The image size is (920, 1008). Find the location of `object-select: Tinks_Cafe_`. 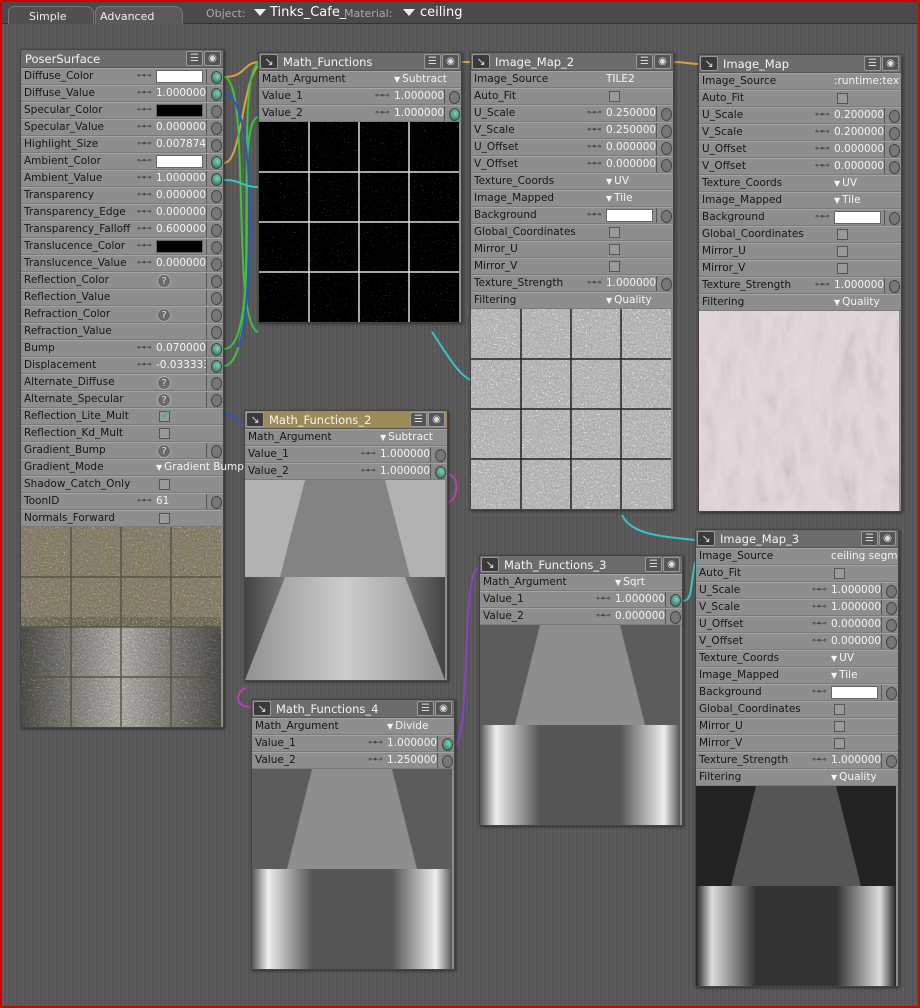

object-select: Tinks_Cafe_ is located at coordinates (308, 12).